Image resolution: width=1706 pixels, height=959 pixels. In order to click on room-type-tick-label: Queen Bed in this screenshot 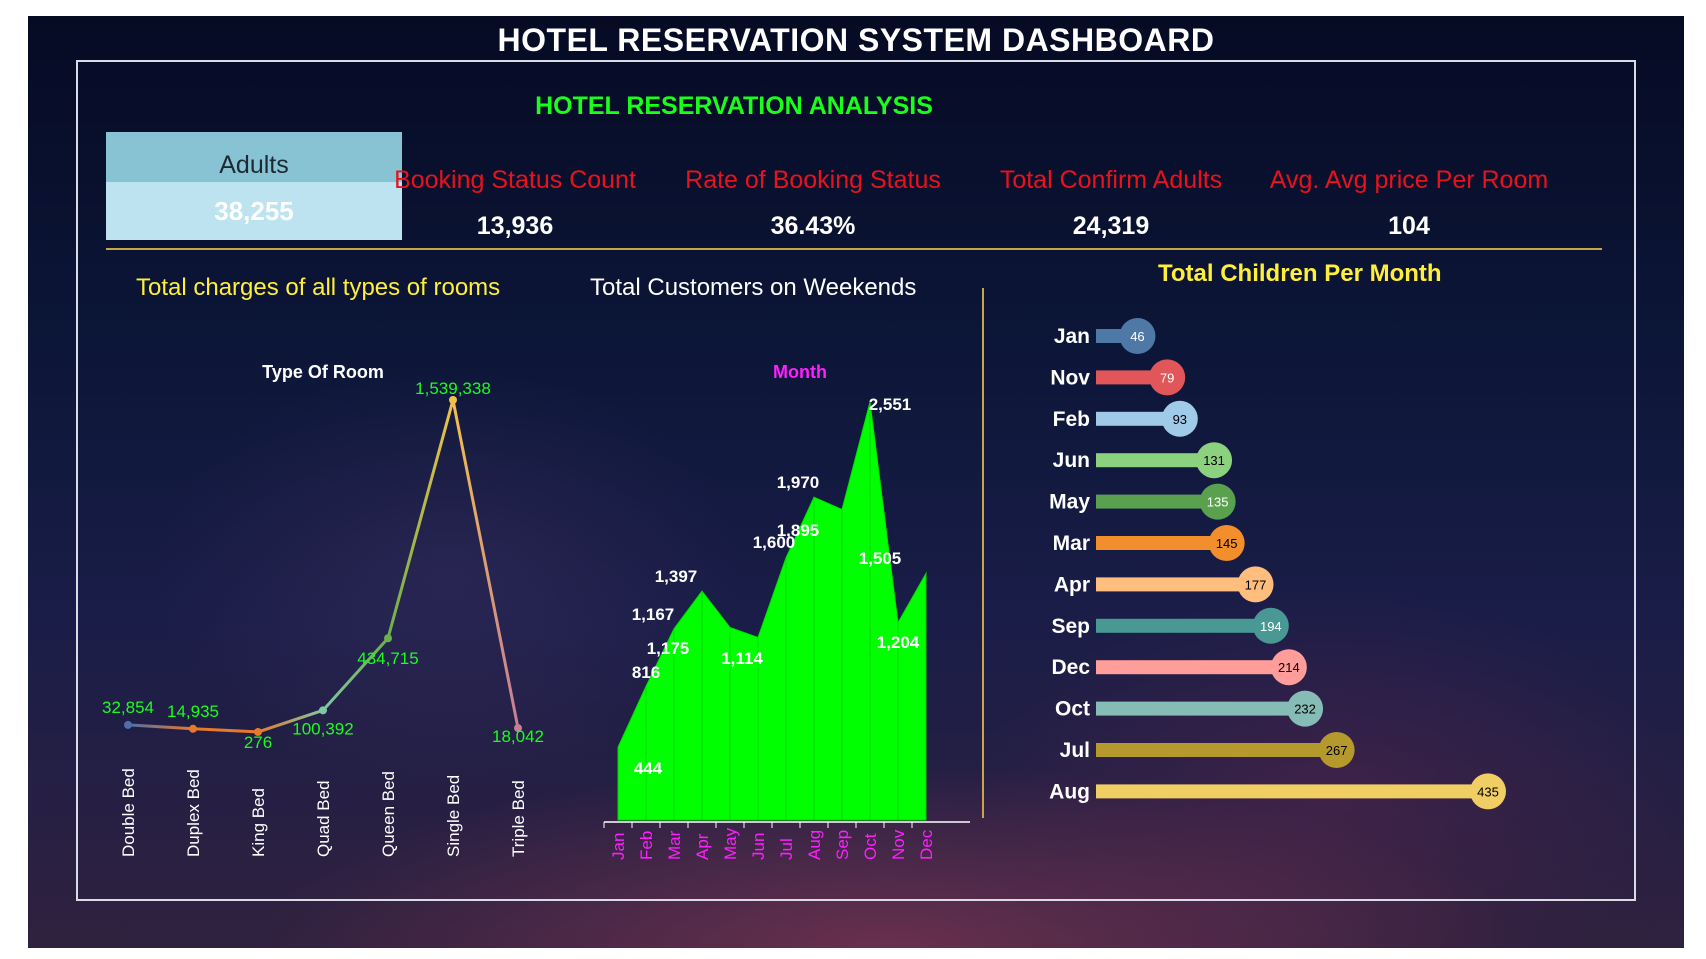, I will do `click(388, 814)`.